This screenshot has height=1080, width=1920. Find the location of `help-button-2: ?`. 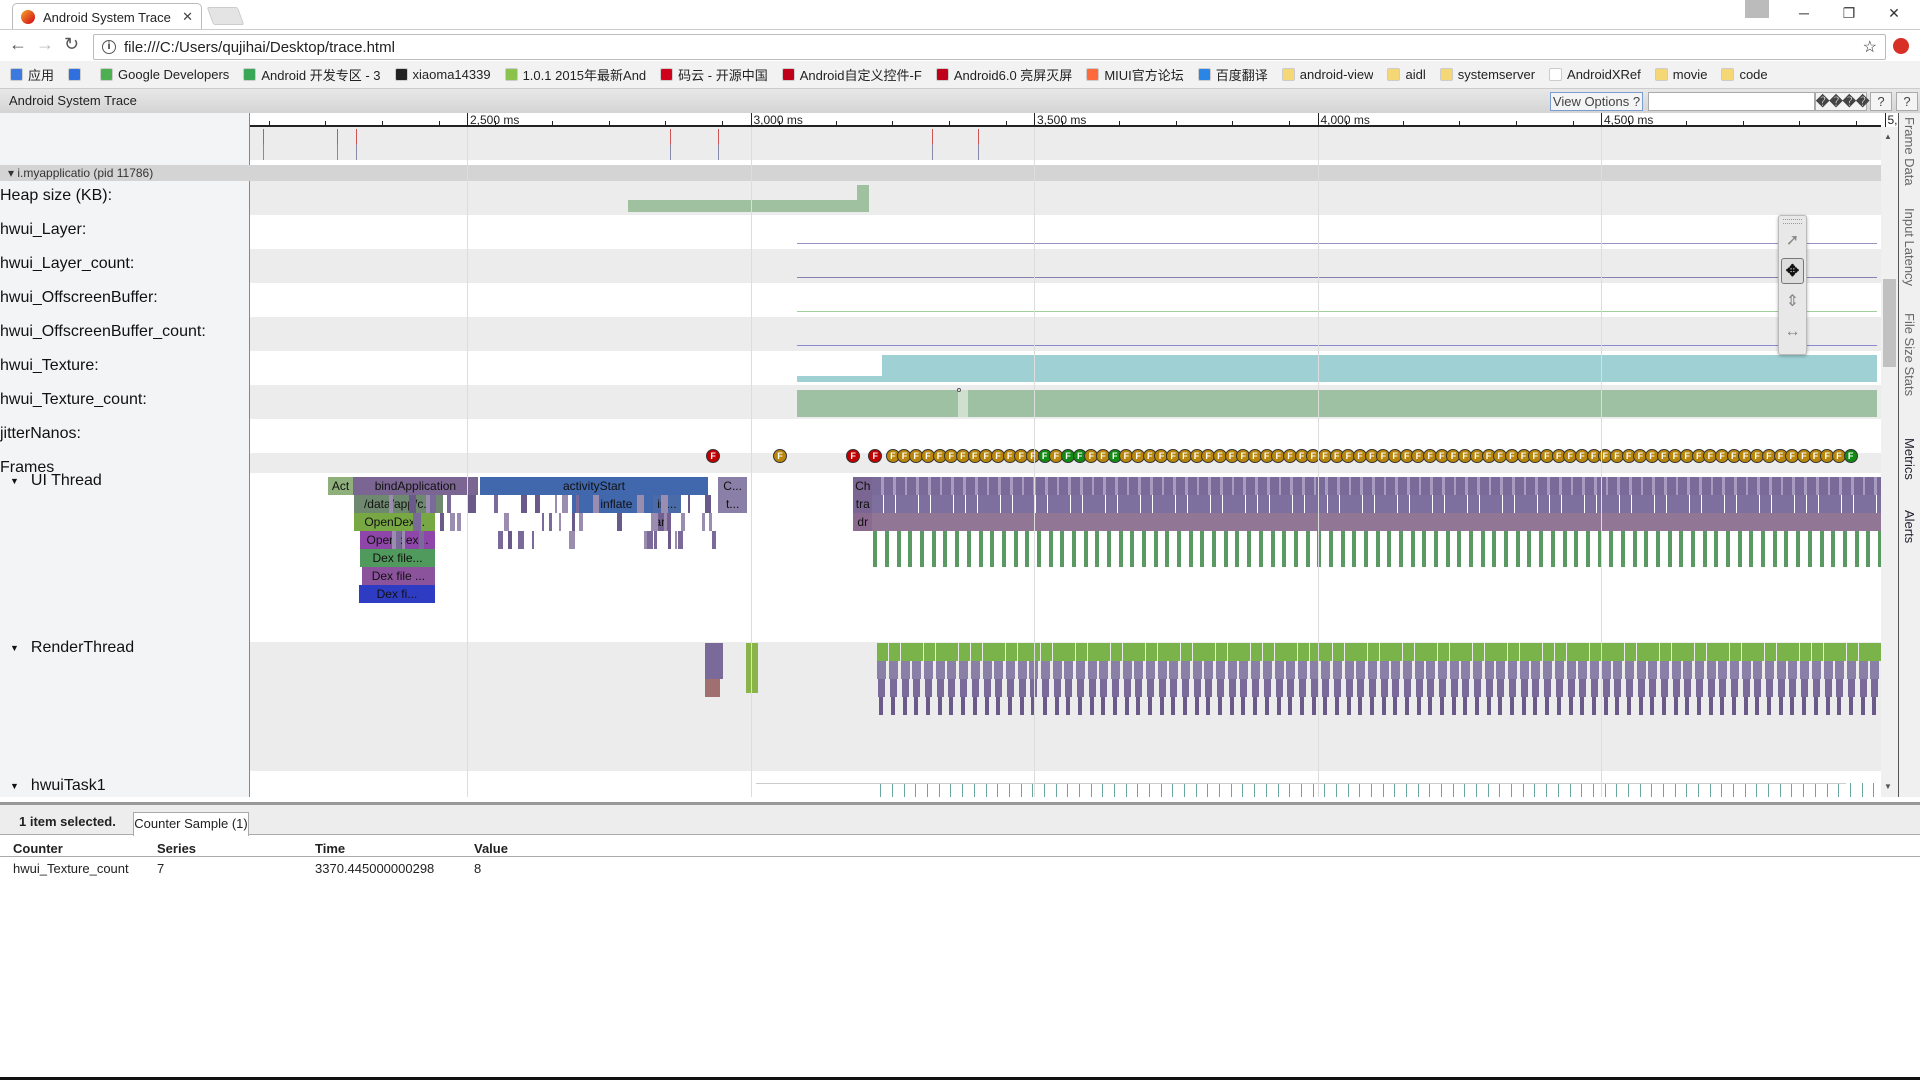

help-button-2: ? is located at coordinates (1907, 101).